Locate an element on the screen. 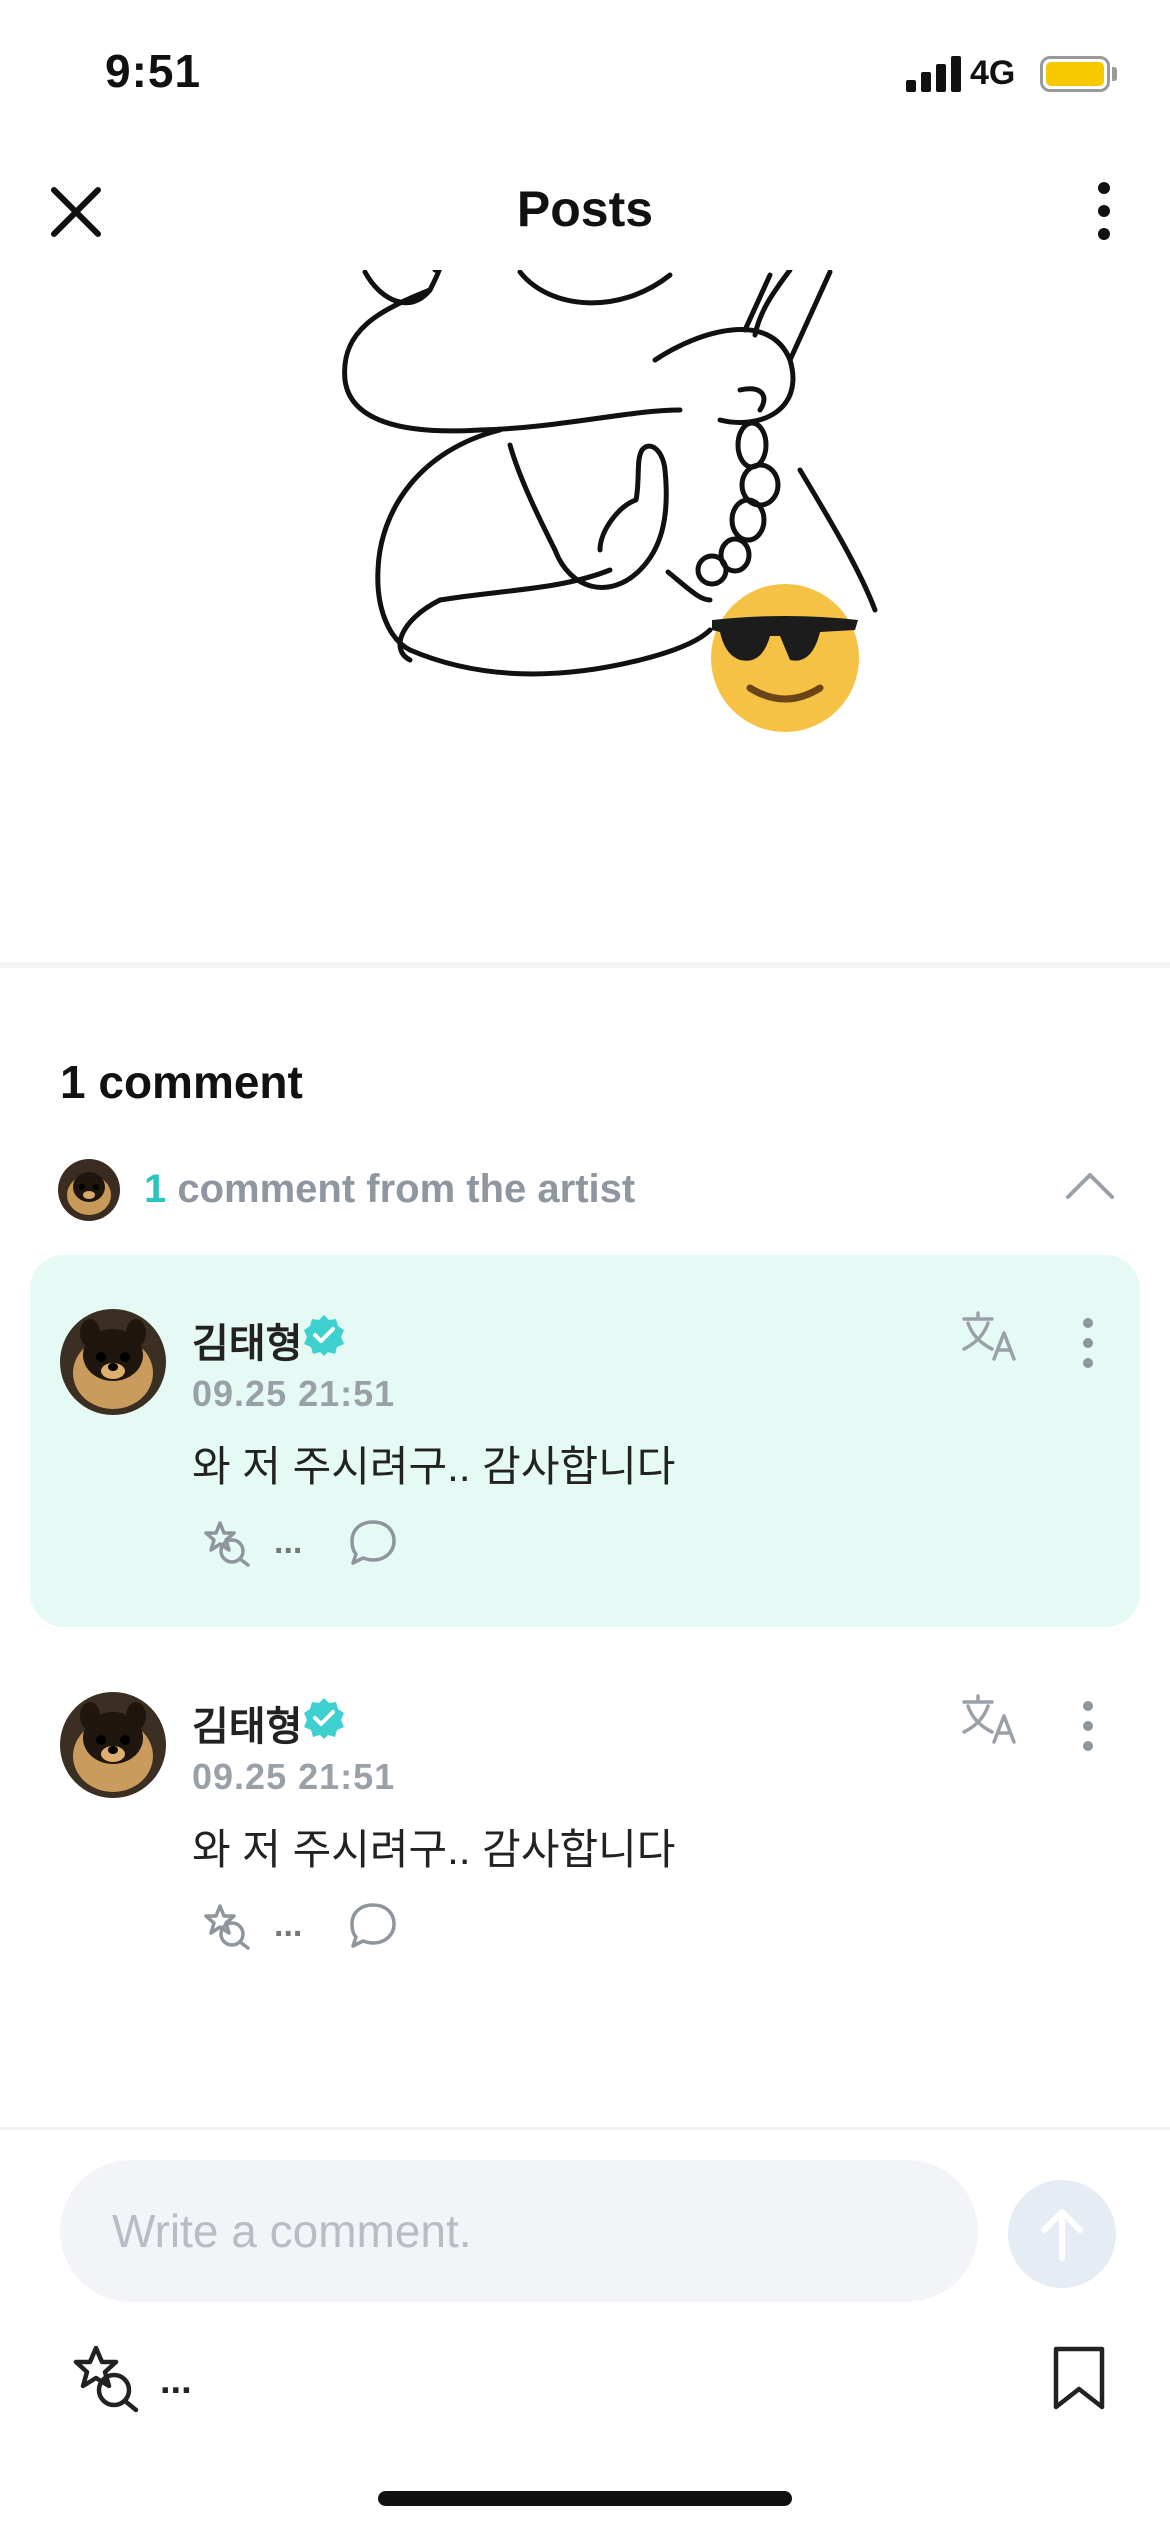  section-divider is located at coordinates (585, 965).